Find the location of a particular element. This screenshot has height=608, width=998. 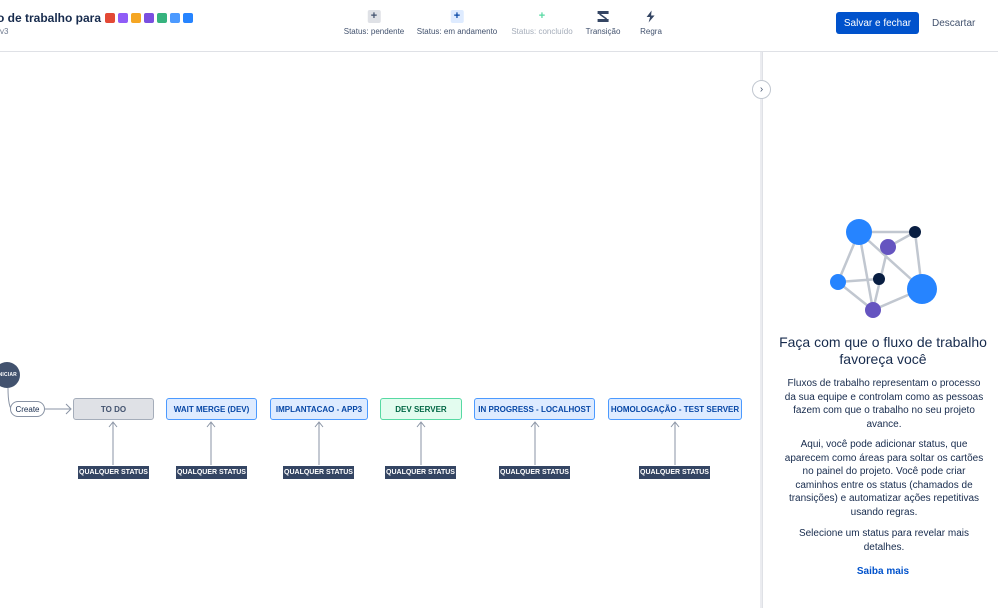

add-status-in-progress-button: + Status: em andamento is located at coordinates (457, 23).